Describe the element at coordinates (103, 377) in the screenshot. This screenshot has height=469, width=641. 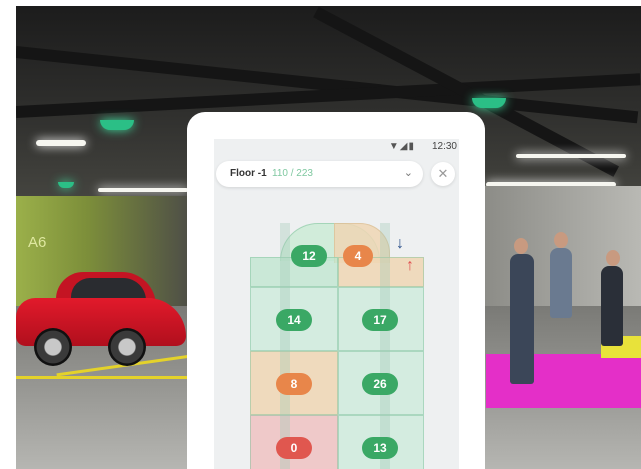
I see `floor-stripe` at that location.